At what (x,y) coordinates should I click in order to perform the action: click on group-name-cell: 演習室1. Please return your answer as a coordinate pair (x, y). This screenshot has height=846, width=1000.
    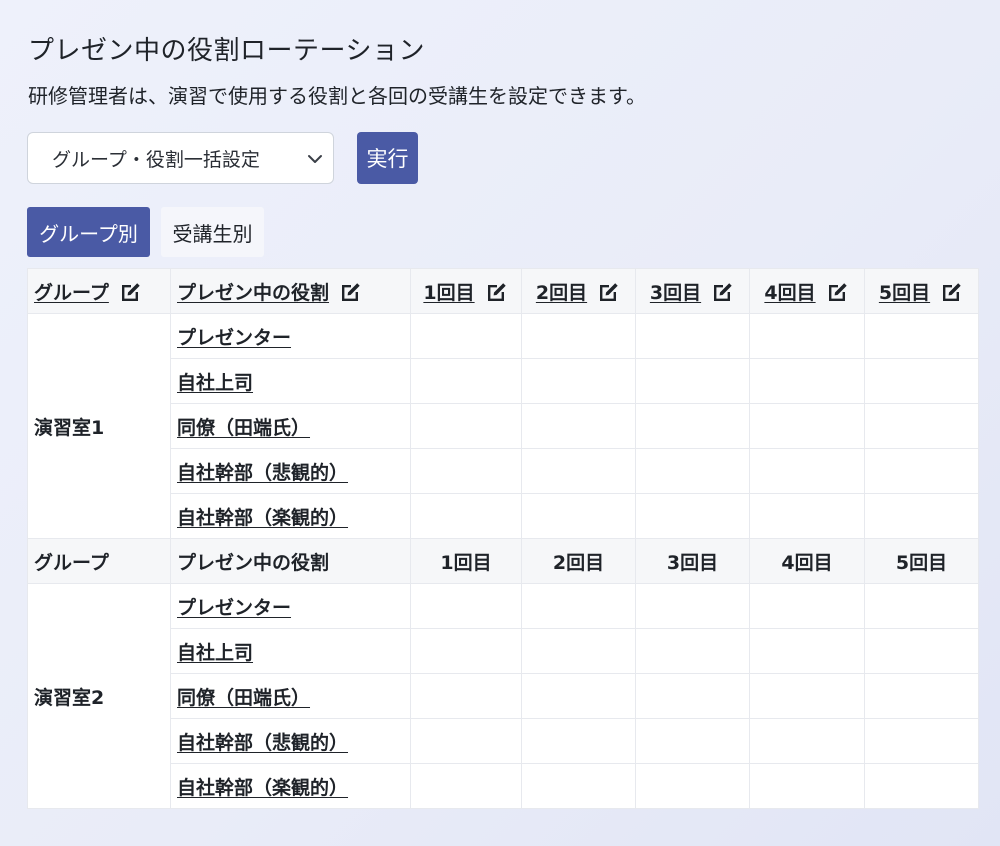
    Looking at the image, I should click on (99, 426).